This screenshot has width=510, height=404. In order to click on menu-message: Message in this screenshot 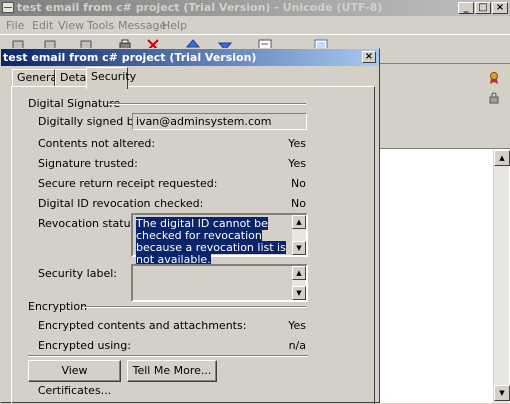, I will do `click(142, 25)`.